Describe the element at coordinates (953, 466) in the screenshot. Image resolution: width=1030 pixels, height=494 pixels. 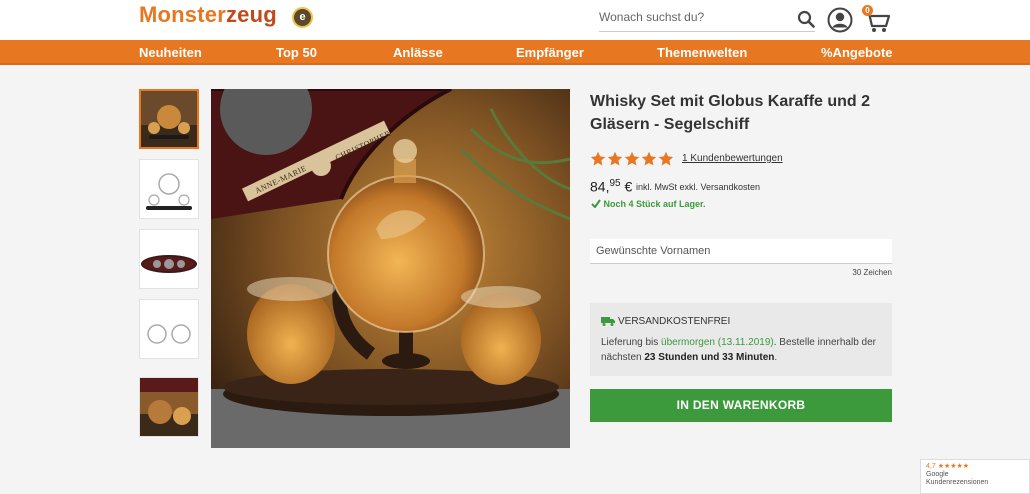
I see `google-stars: ★★★★★` at that location.